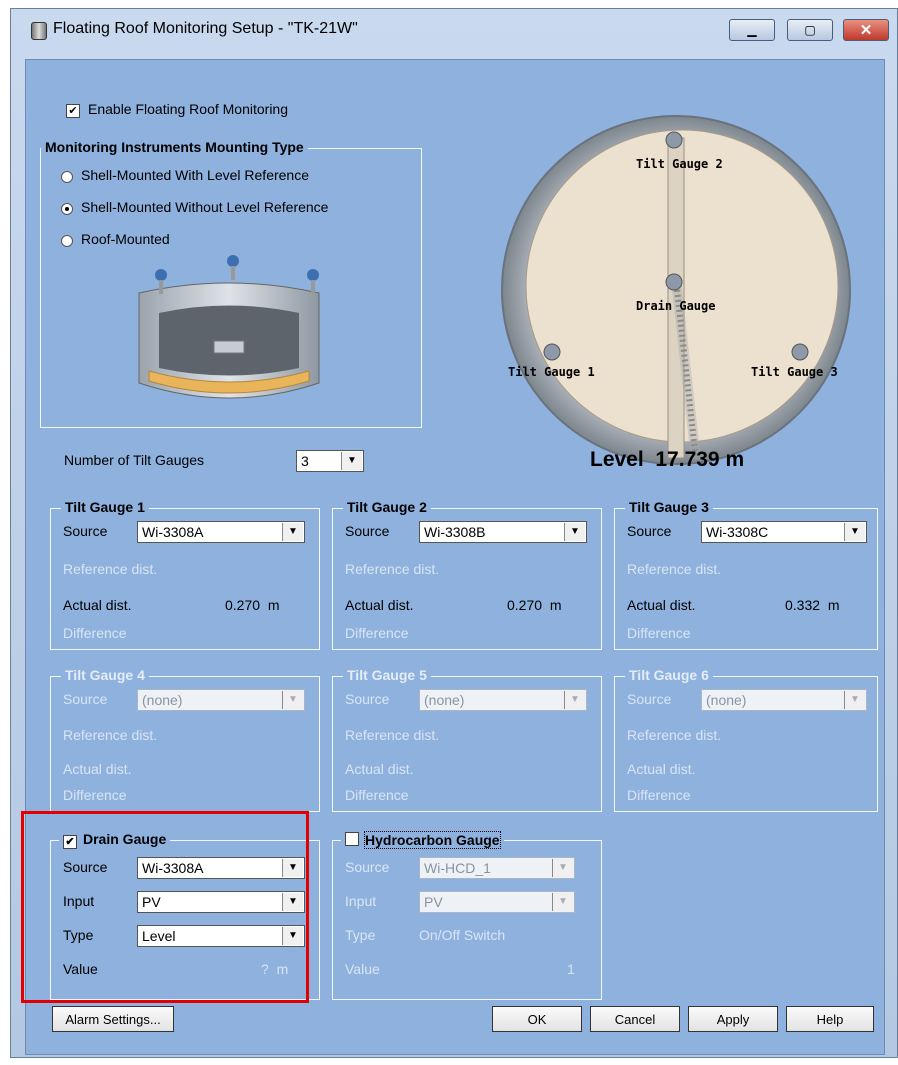 The image size is (898, 1065). Describe the element at coordinates (173, 532) in the screenshot. I see `tilt-gauge-1-source-value: Wi-3308A` at that location.